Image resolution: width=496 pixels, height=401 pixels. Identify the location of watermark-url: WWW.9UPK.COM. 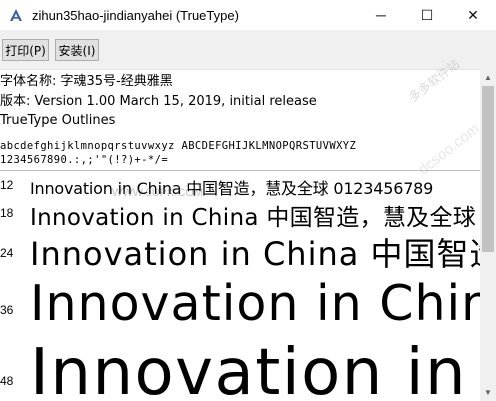
(158, 193).